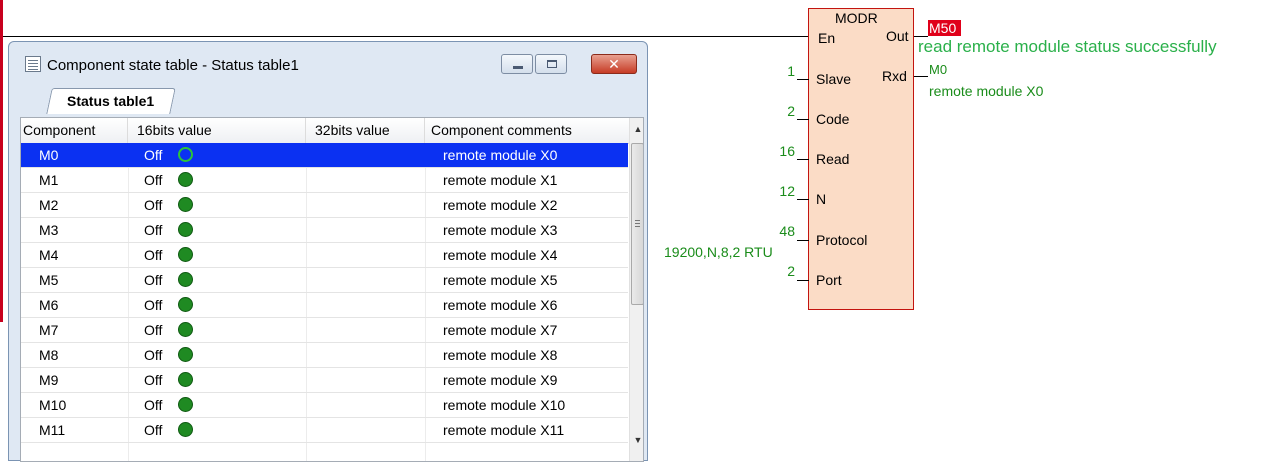 This screenshot has height=462, width=1267. Describe the element at coordinates (324, 255) in the screenshot. I see `table-row: M4 Off remote module X4` at that location.